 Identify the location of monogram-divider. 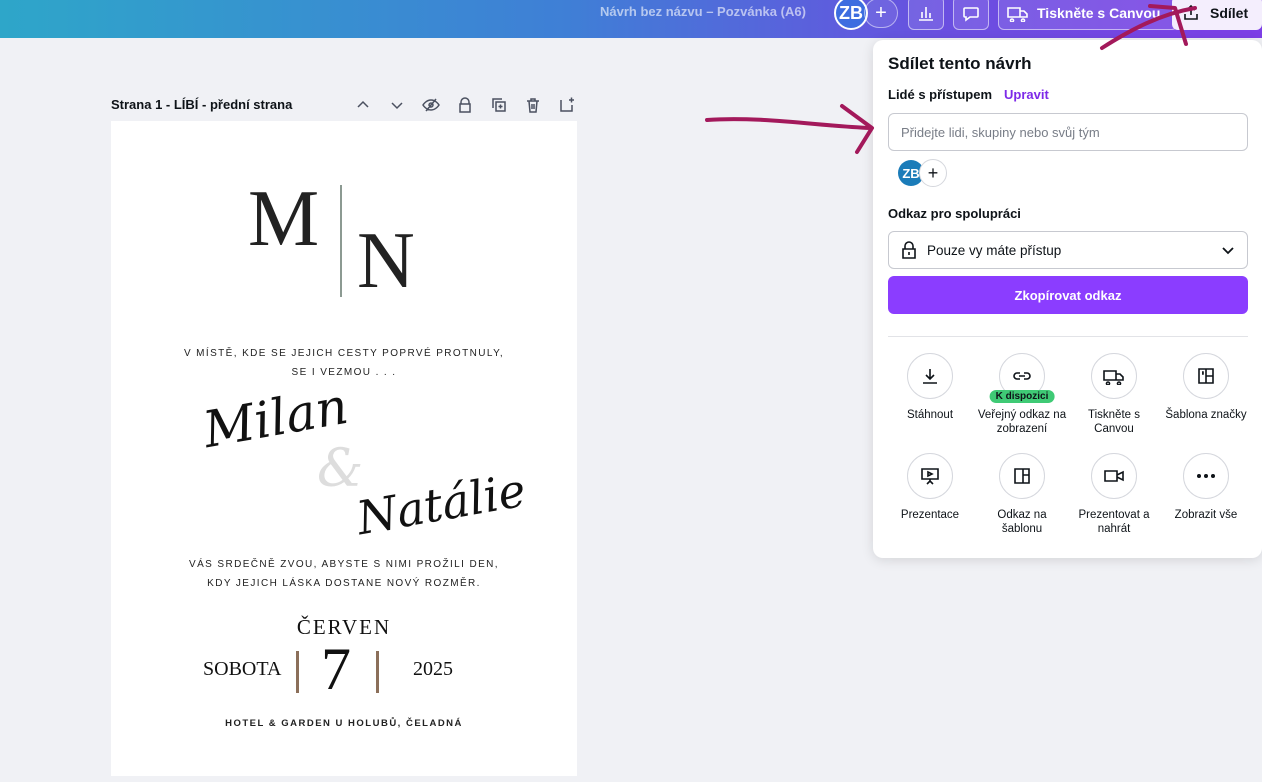
(341, 241).